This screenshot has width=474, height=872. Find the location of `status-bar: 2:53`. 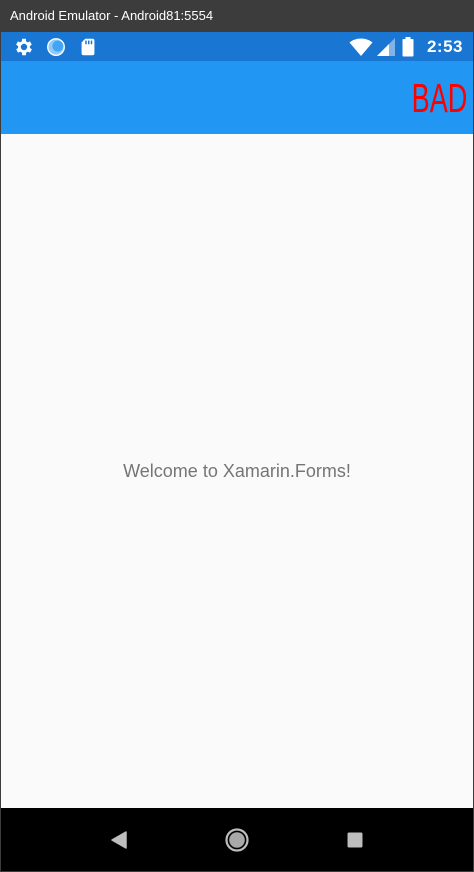

status-bar: 2:53 is located at coordinates (237, 46).